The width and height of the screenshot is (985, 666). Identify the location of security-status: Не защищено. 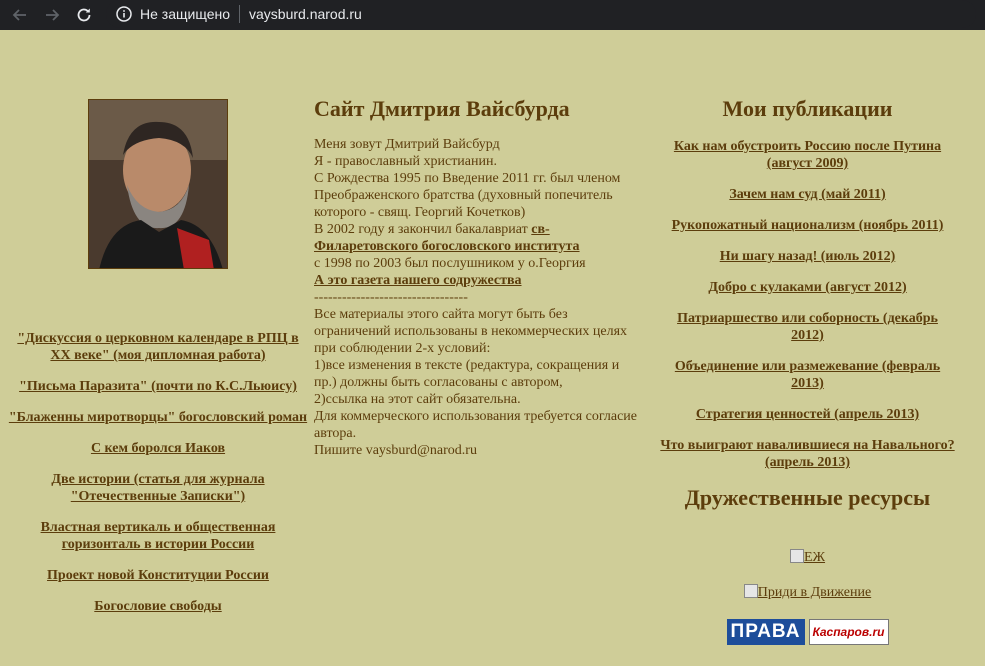
(185, 14).